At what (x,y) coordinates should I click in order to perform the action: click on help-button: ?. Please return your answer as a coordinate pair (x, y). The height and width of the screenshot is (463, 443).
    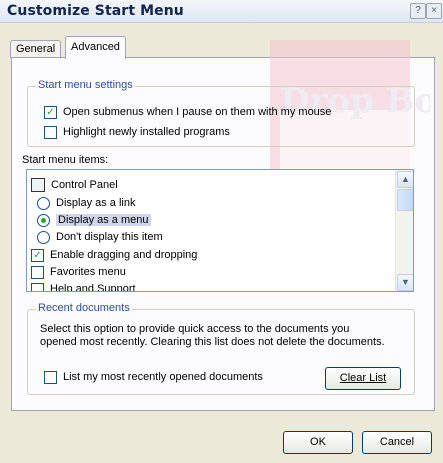
    Looking at the image, I should click on (418, 11).